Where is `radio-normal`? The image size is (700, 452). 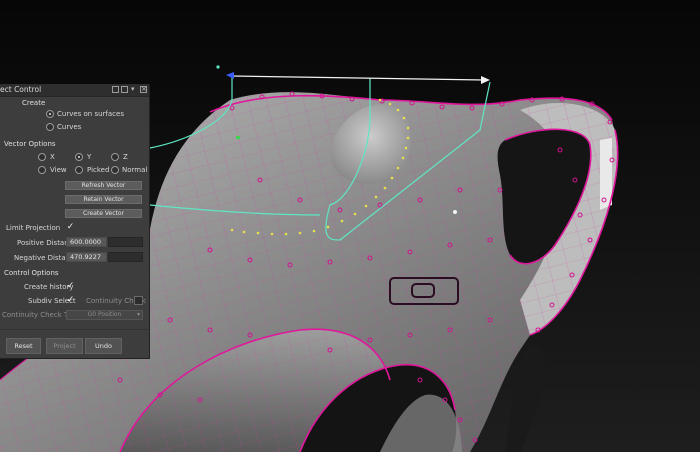 radio-normal is located at coordinates (115, 170).